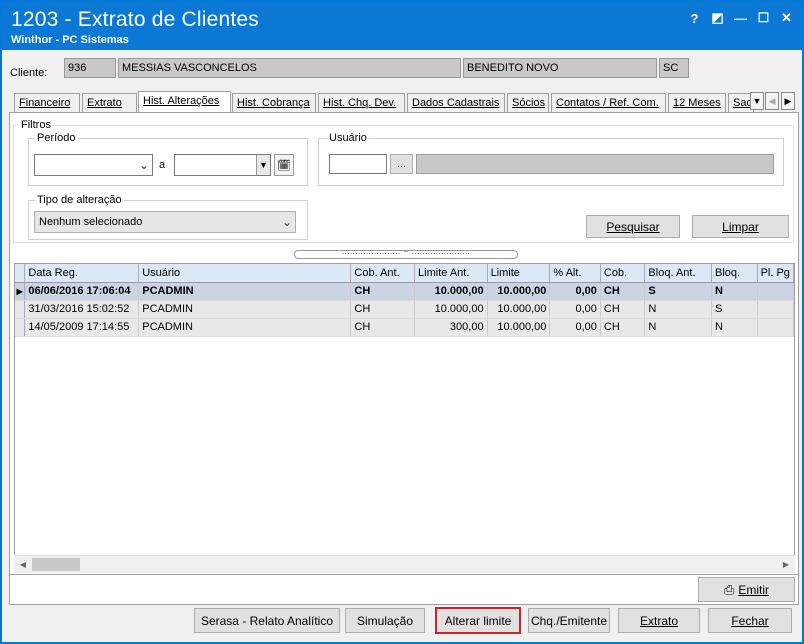 Image resolution: width=804 pixels, height=644 pixels. What do you see at coordinates (56, 138) in the screenshot?
I see `period-label: Período` at bounding box center [56, 138].